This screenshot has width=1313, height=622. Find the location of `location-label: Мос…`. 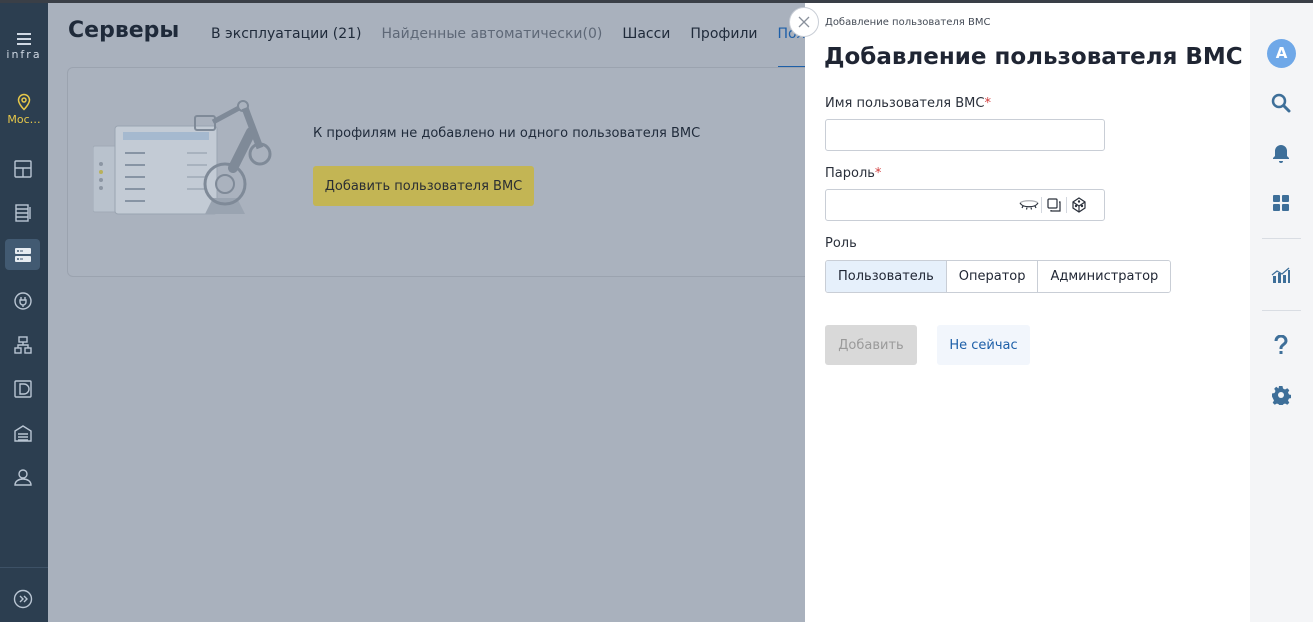

location-label: Мос… is located at coordinates (24, 119).